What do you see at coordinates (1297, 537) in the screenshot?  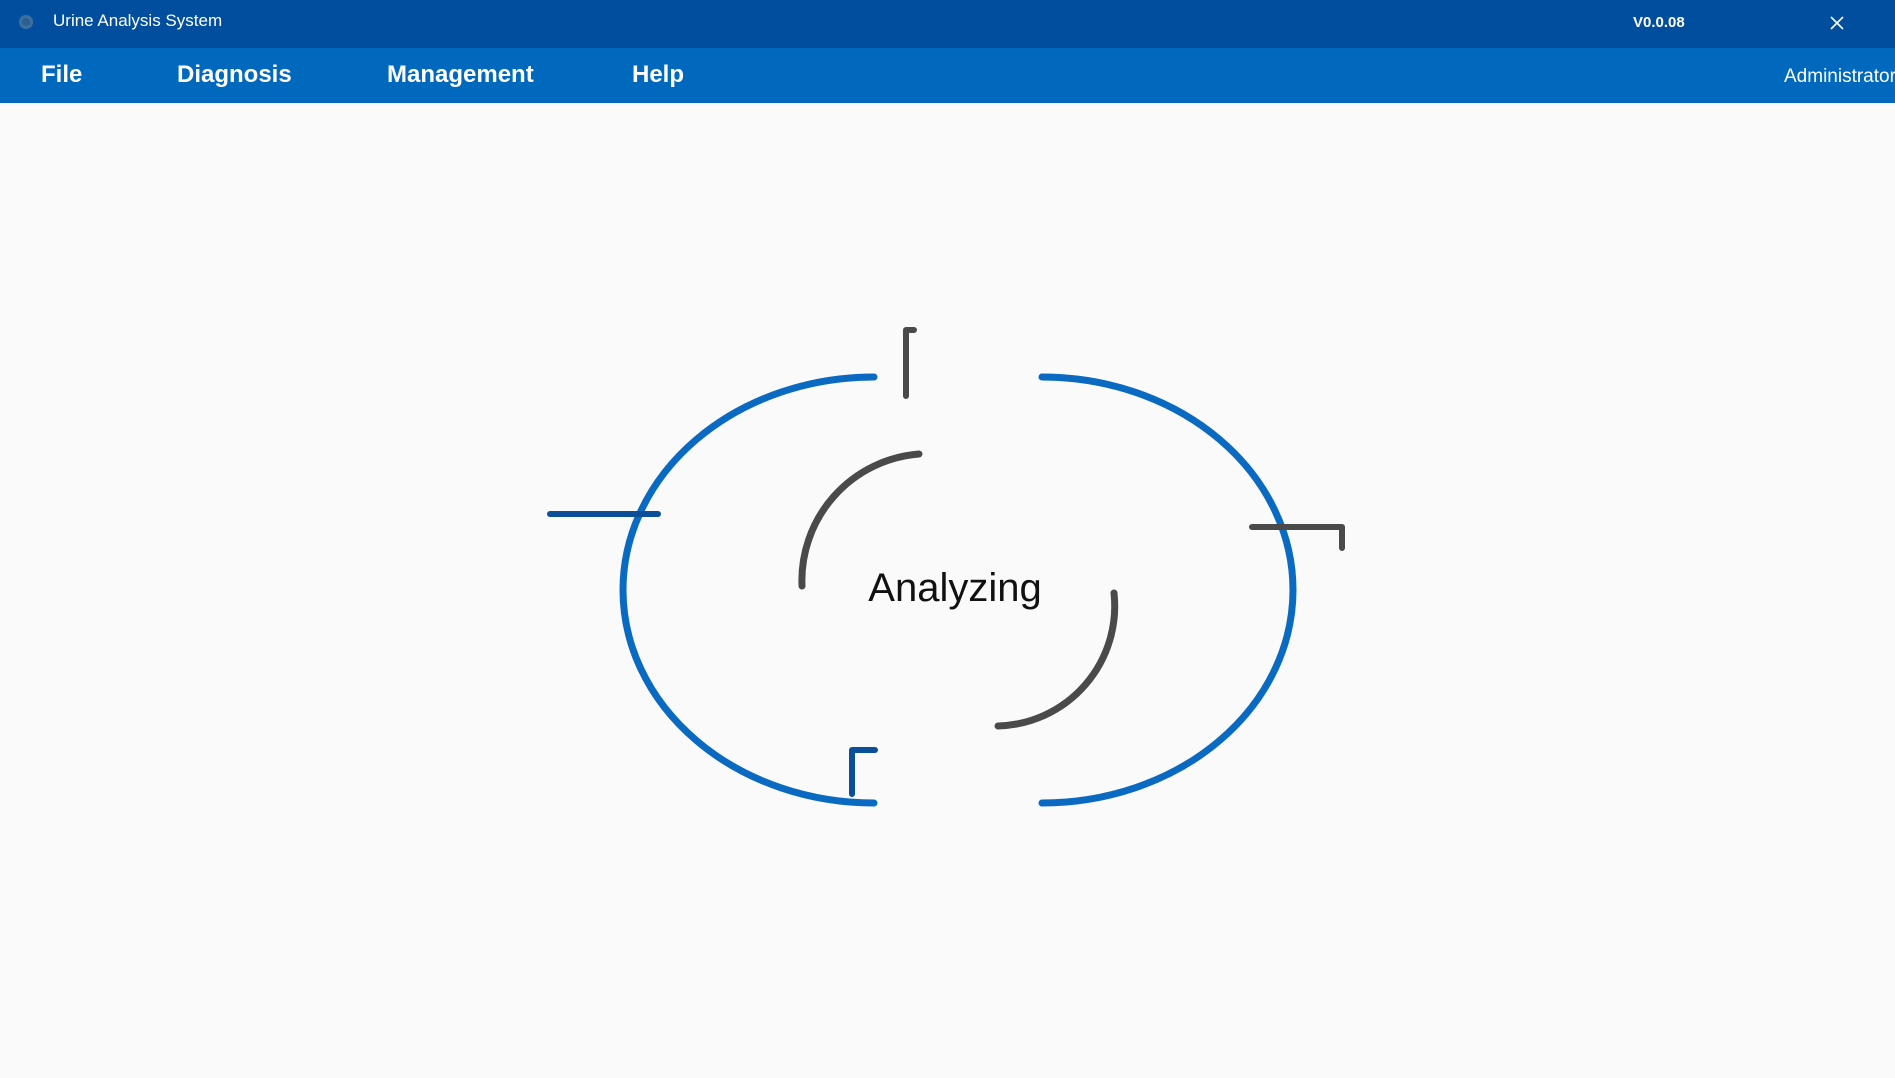 I see `spinner-tick-right` at bounding box center [1297, 537].